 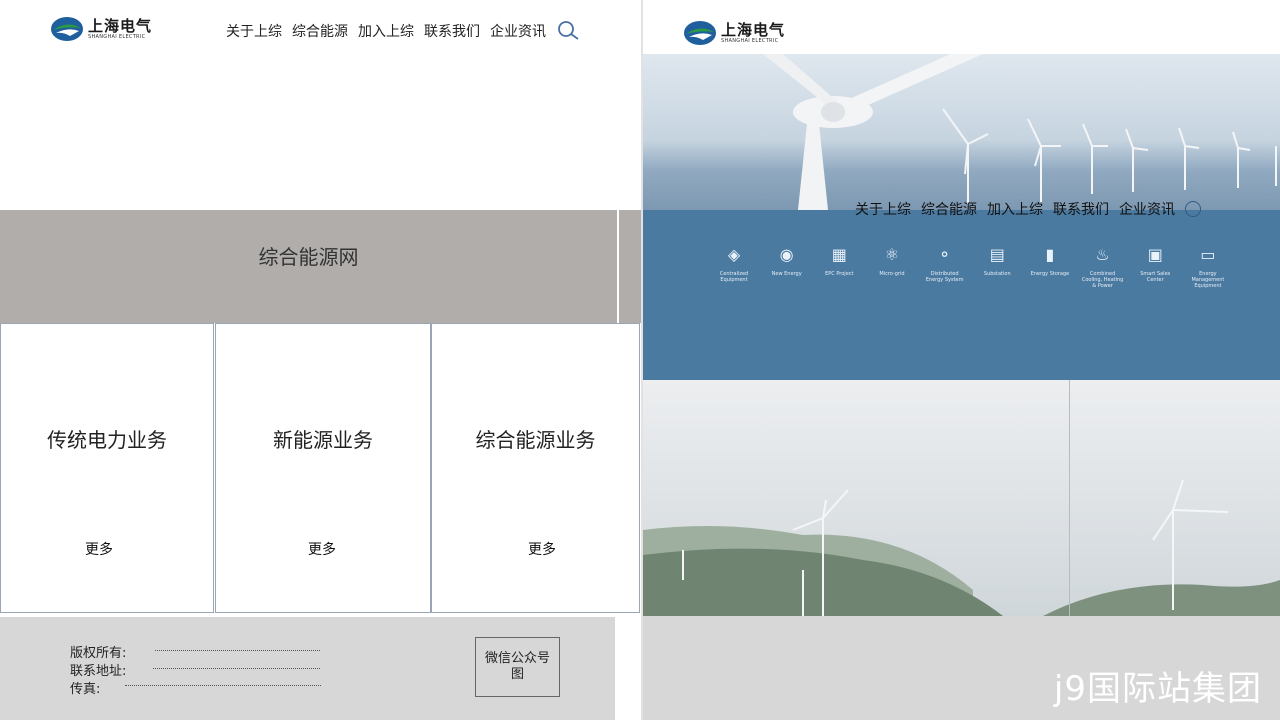 What do you see at coordinates (997, 254) in the screenshot?
I see `building-icon: ▤` at bounding box center [997, 254].